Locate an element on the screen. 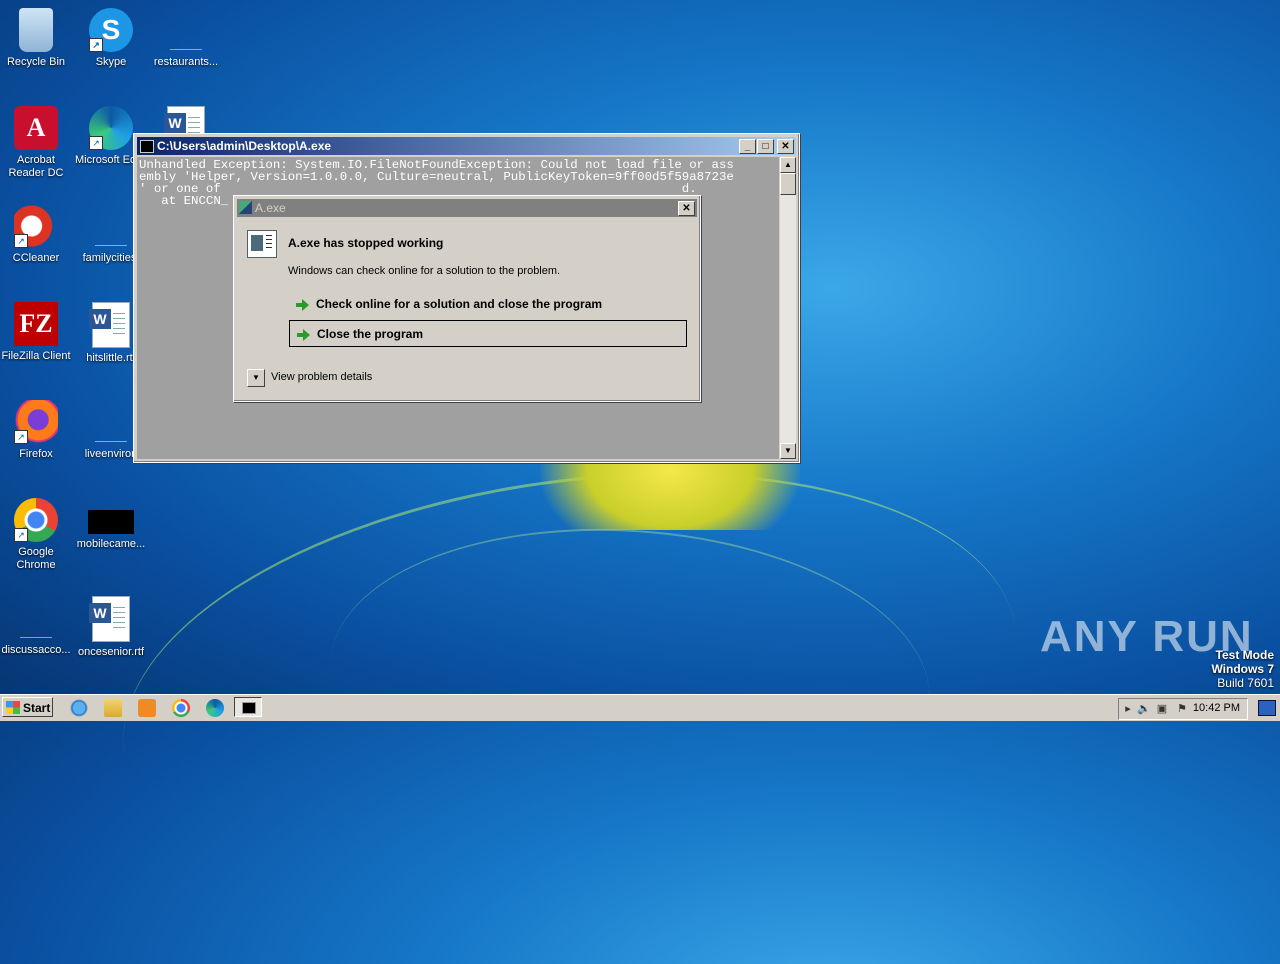 The width and height of the screenshot is (1280, 964). console-window-taskbar-button is located at coordinates (248, 707).